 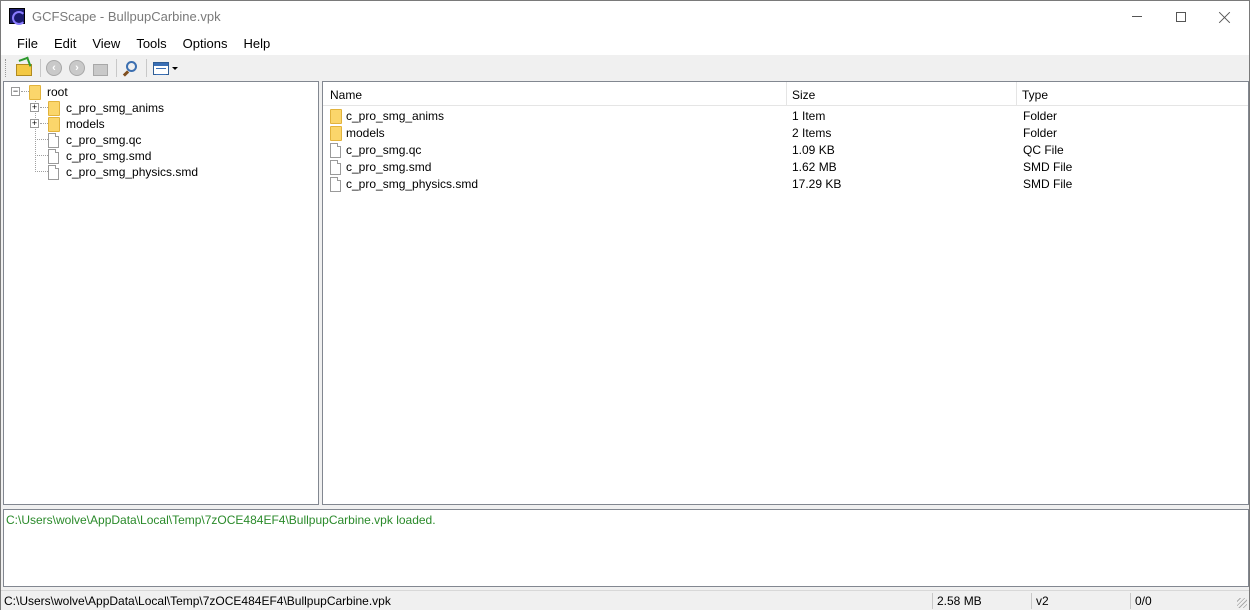 I want to click on item-name: models, so click(x=365, y=133).